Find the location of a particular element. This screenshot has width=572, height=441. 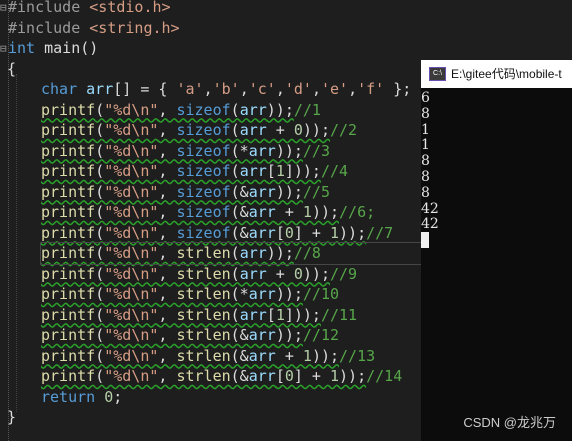

code-line: printf("%d\n", strlen(arr[1]));//11 is located at coordinates (199, 315).